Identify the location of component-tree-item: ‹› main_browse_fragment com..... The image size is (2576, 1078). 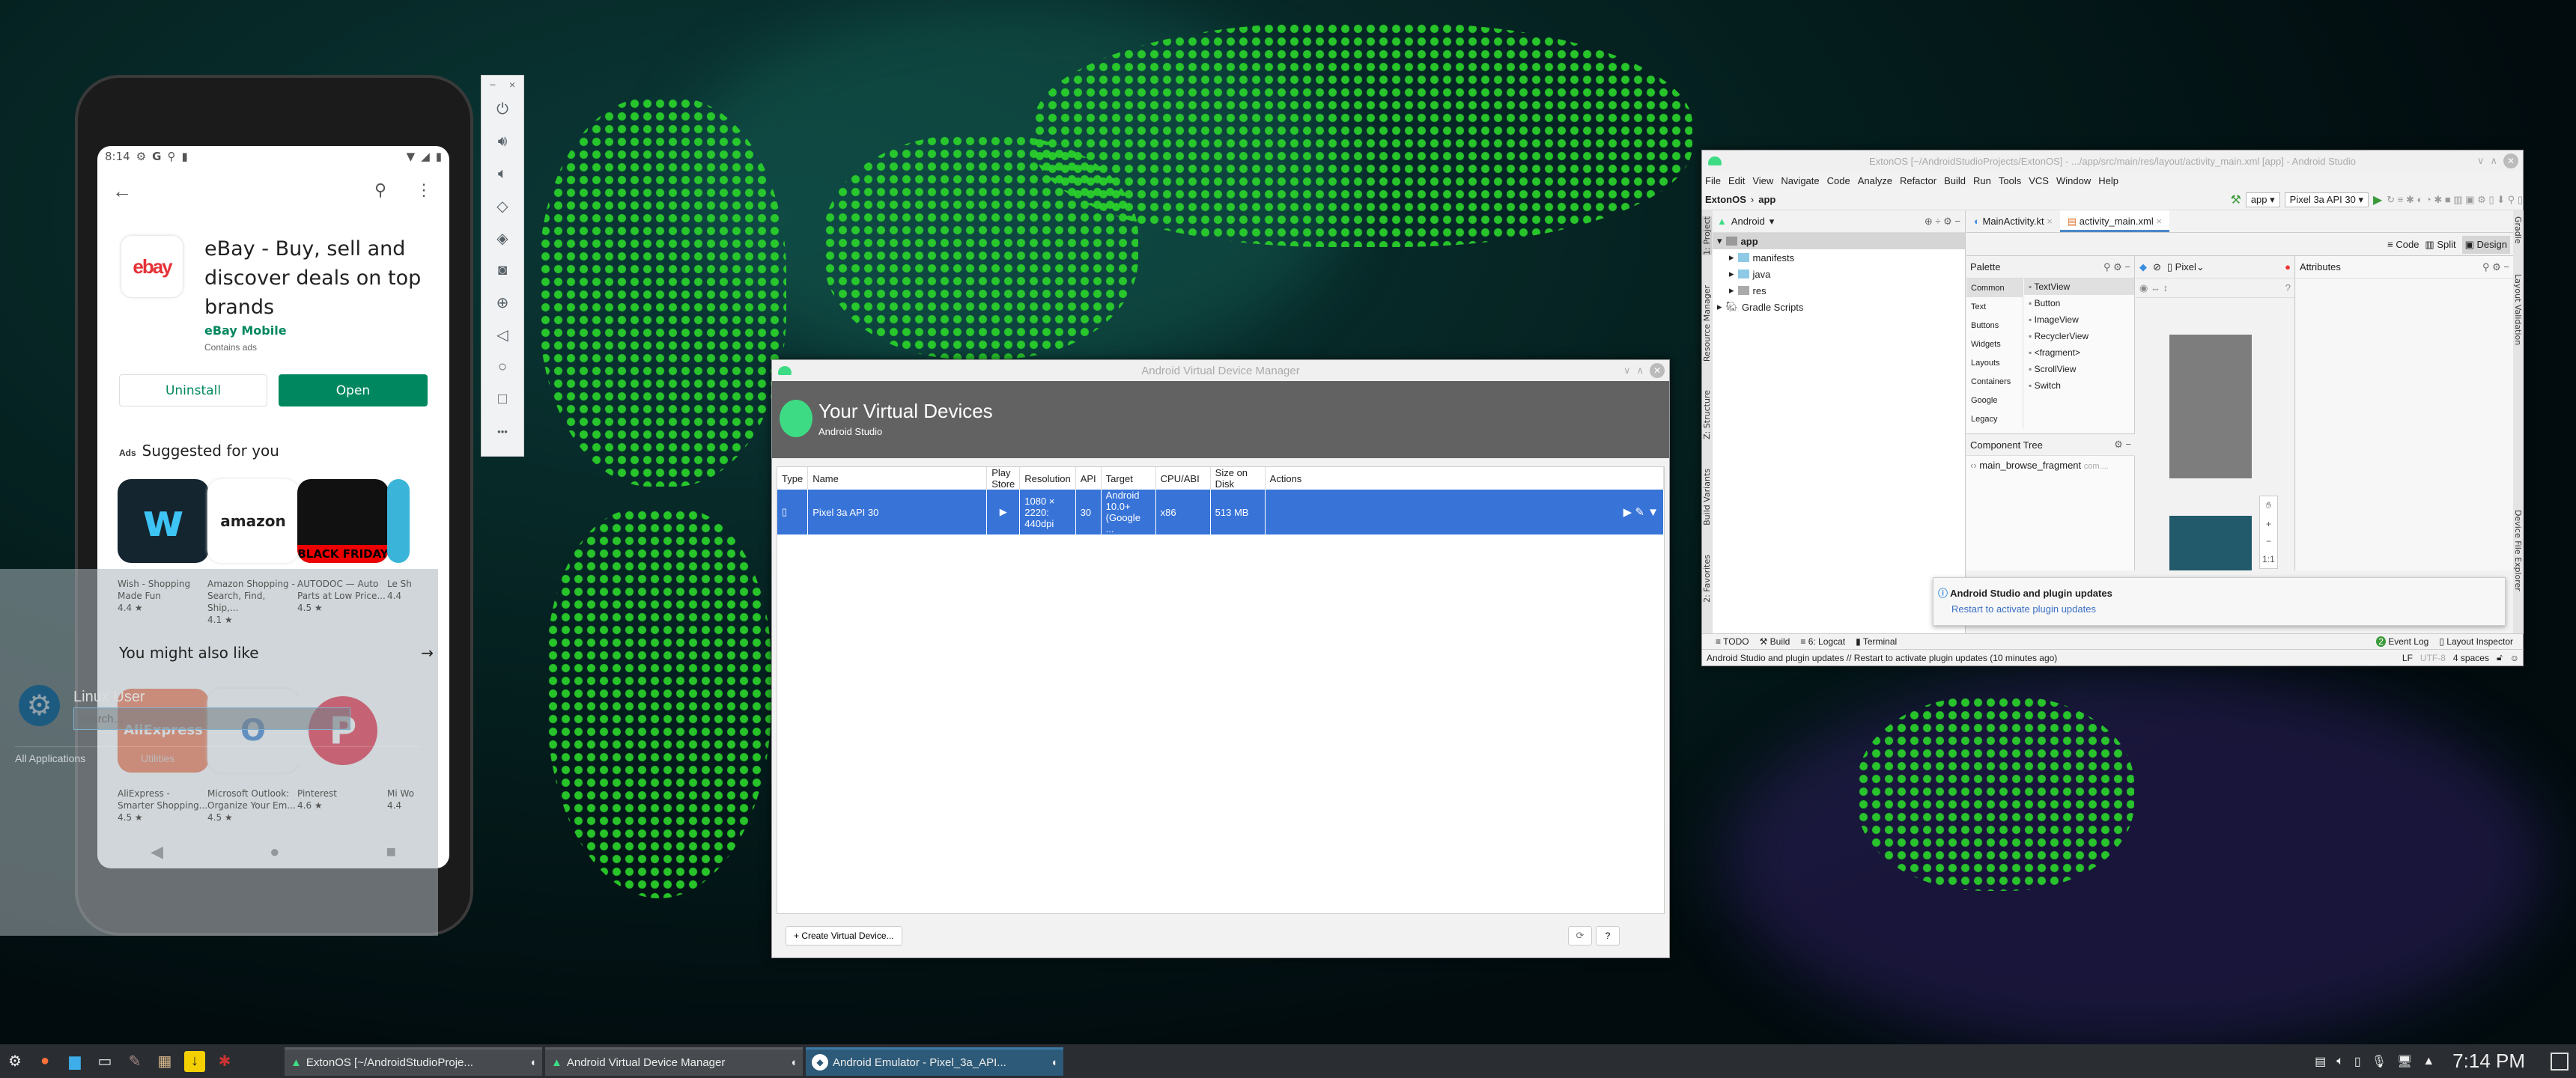
(2039, 465).